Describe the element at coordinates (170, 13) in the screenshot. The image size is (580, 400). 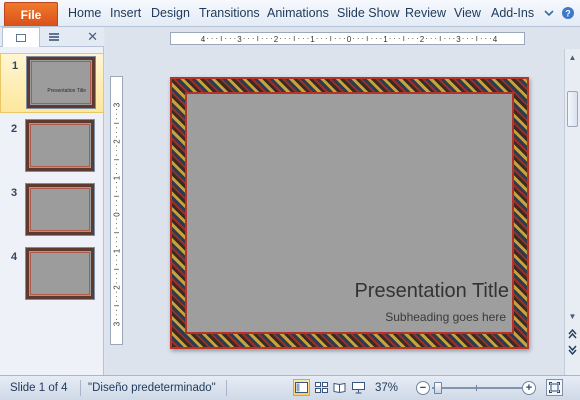
I see `tab-design: Design` at that location.